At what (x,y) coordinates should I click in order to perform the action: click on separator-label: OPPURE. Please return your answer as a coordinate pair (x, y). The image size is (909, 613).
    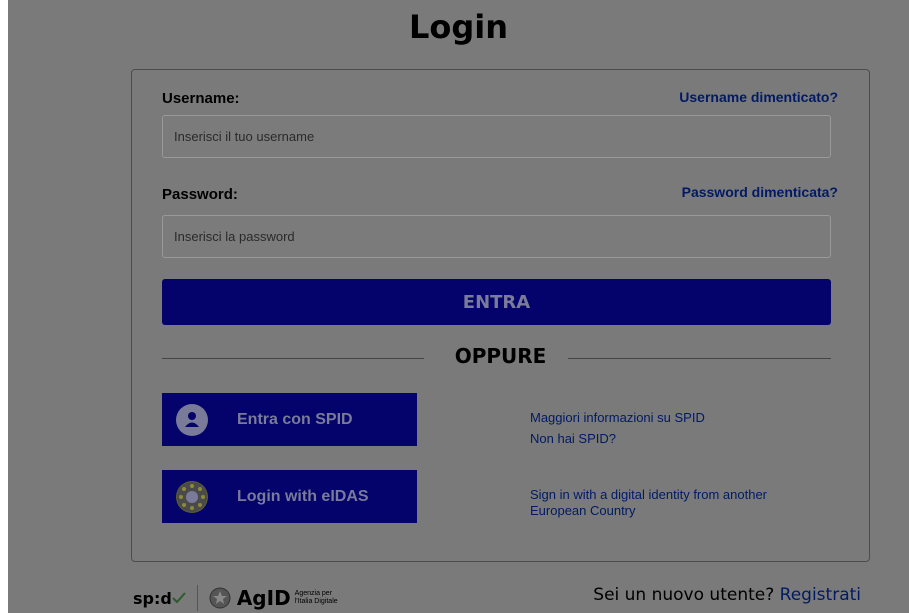
    Looking at the image, I should click on (500, 356).